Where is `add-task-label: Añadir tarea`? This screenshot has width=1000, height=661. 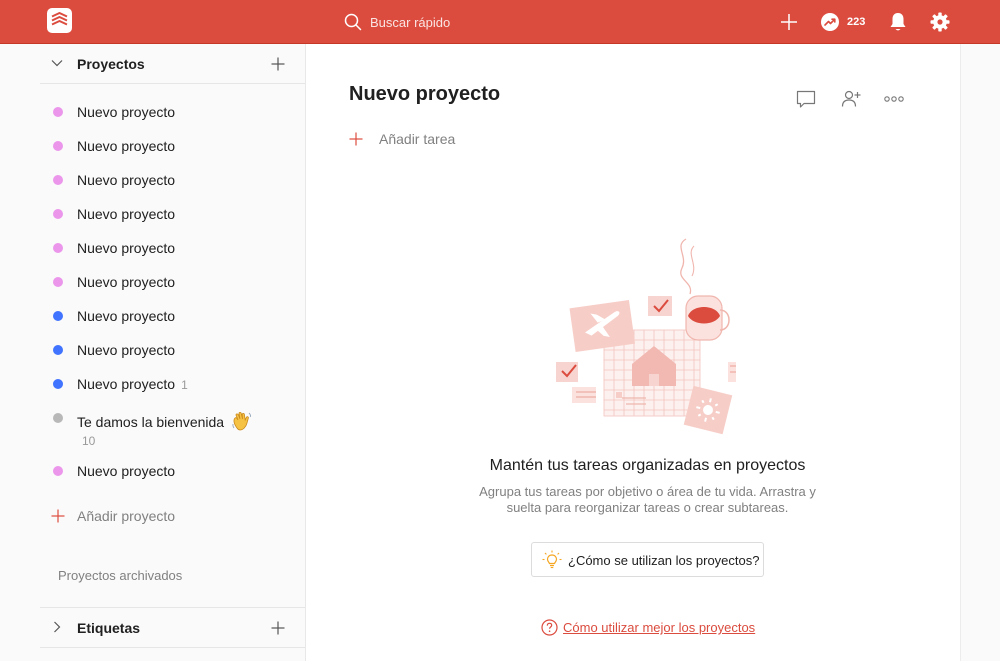
add-task-label: Añadir tarea is located at coordinates (417, 139).